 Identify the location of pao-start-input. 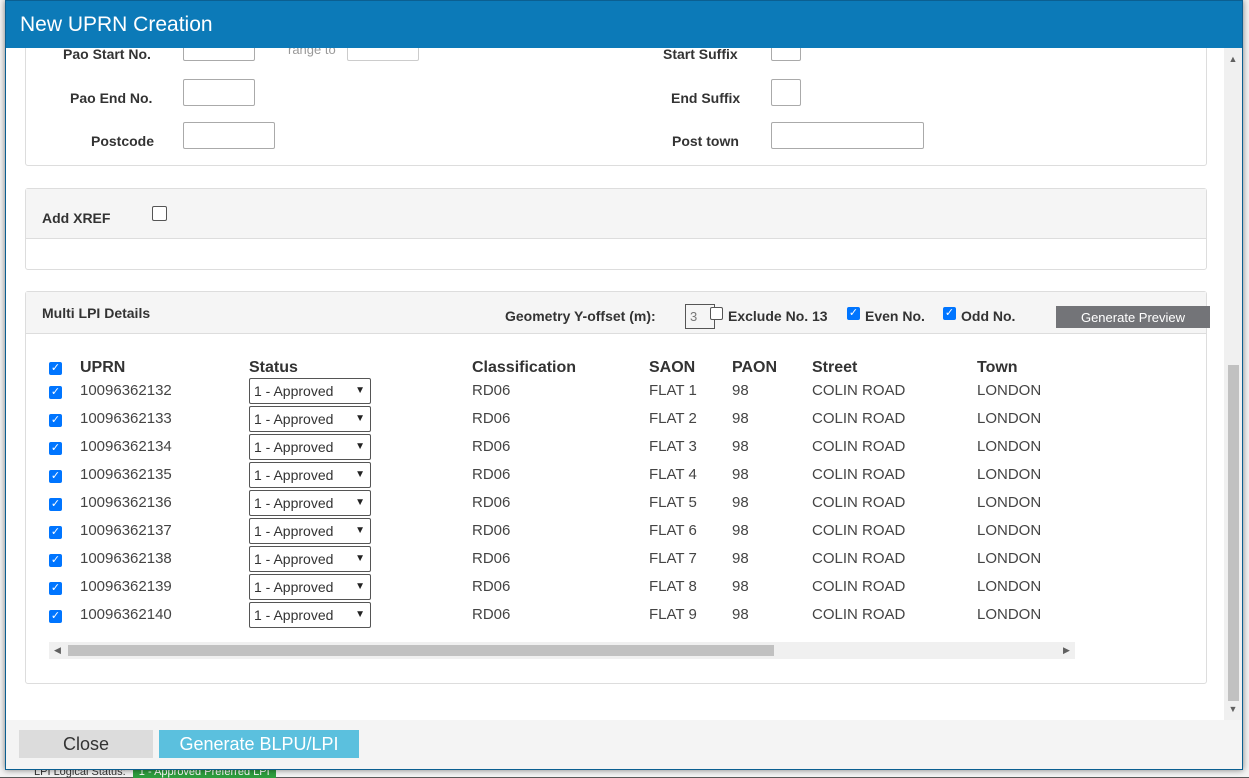
(219, 54).